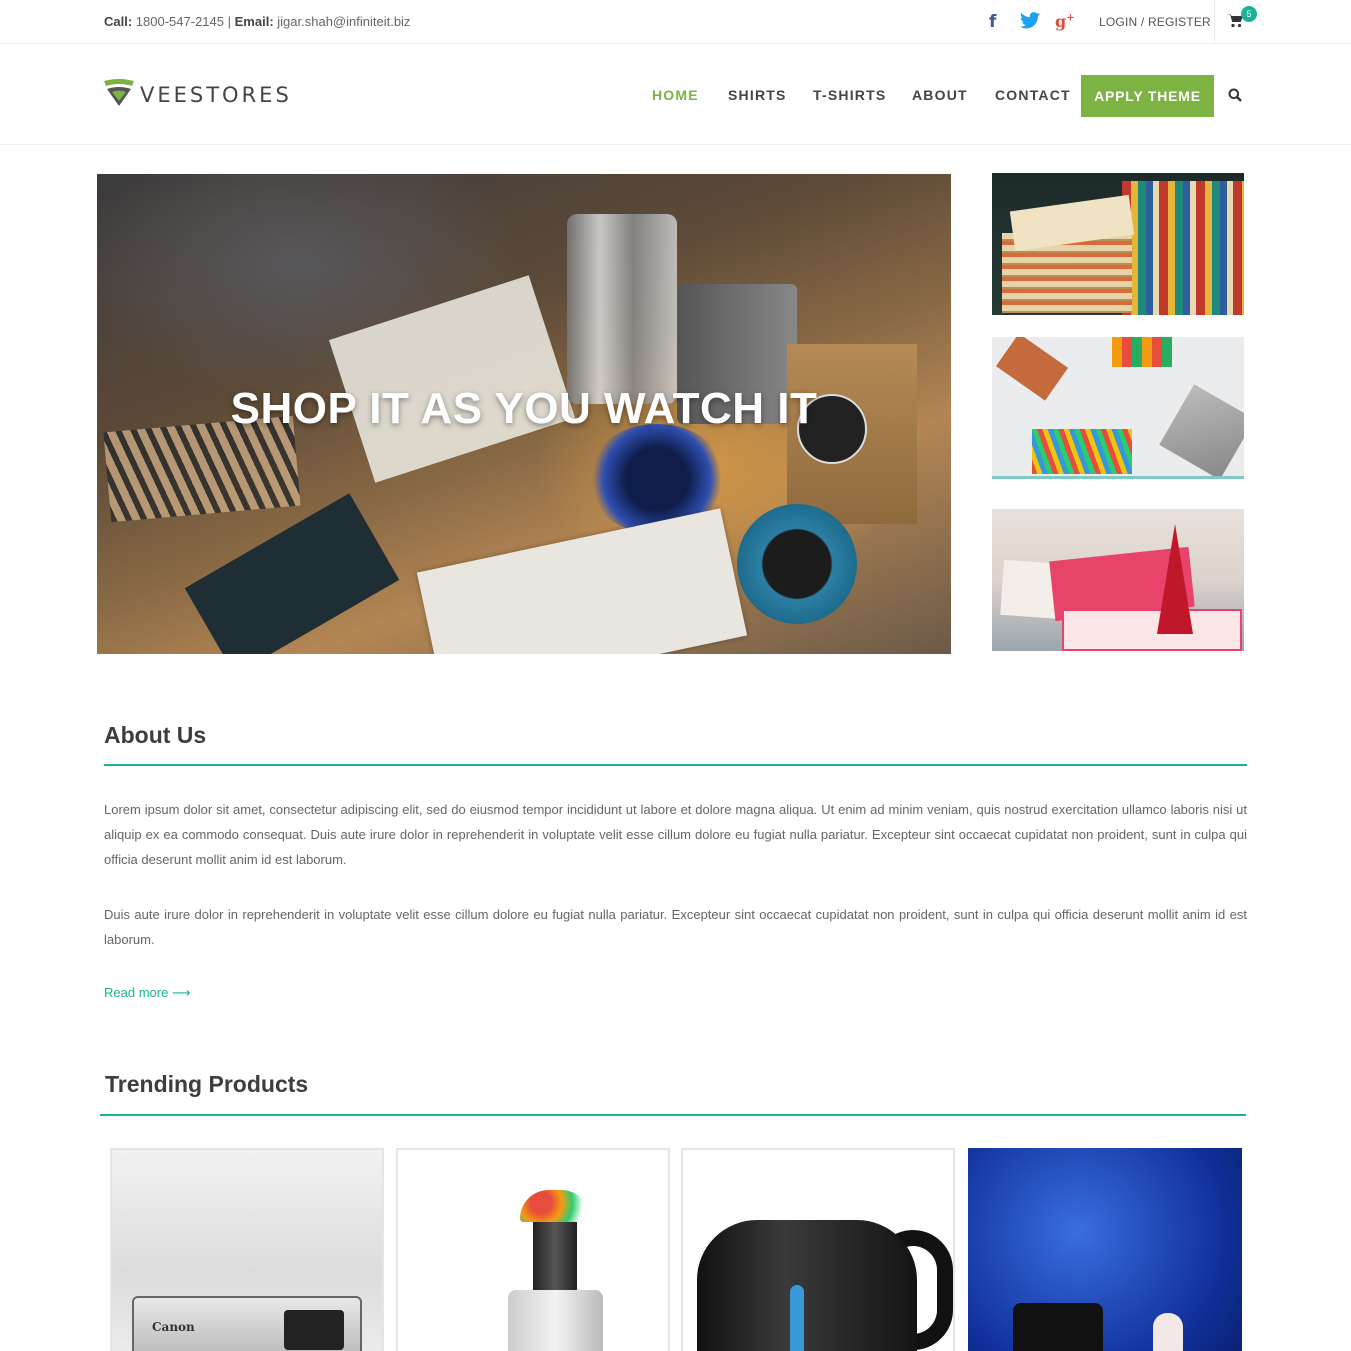 The width and height of the screenshot is (1351, 1351). What do you see at coordinates (1142, 352) in the screenshot?
I see `highlighters-image` at bounding box center [1142, 352].